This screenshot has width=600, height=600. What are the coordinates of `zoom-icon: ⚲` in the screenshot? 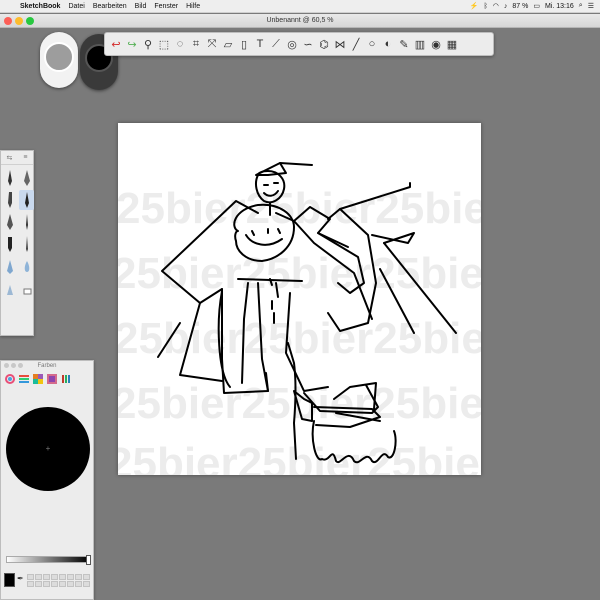 It's located at (148, 44).